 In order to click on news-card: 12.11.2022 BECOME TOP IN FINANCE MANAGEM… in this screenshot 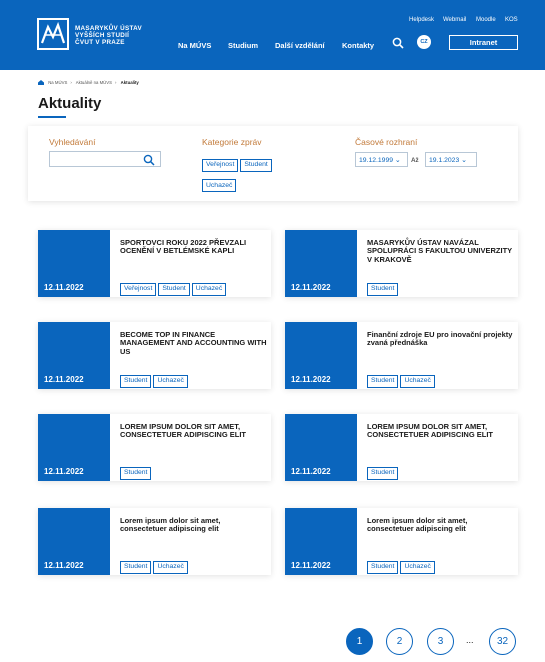, I will do `click(154, 355)`.